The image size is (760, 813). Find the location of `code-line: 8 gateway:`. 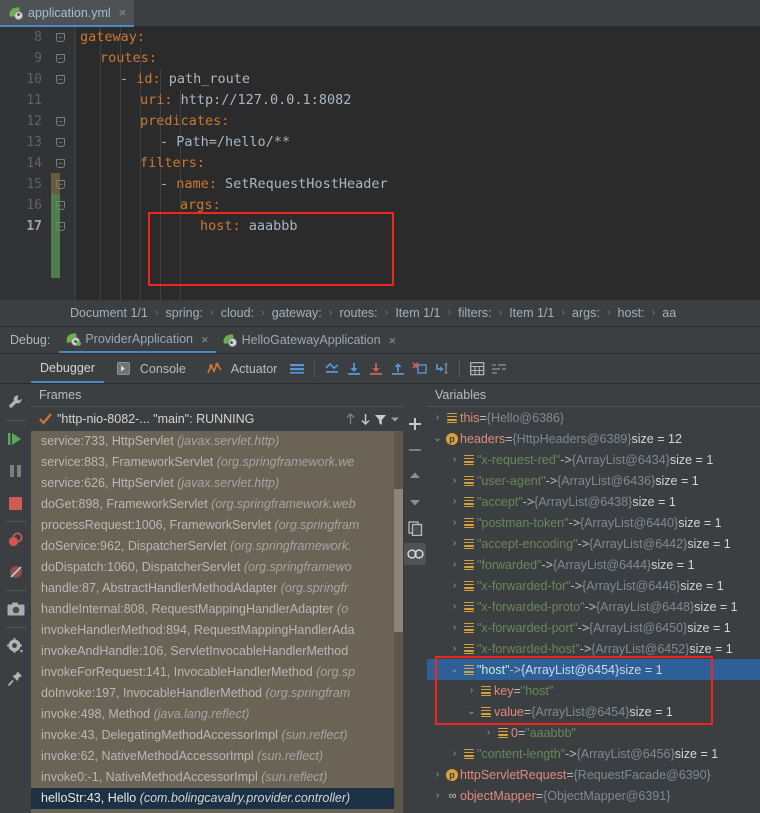

code-line: 8 gateway: is located at coordinates (380, 37).